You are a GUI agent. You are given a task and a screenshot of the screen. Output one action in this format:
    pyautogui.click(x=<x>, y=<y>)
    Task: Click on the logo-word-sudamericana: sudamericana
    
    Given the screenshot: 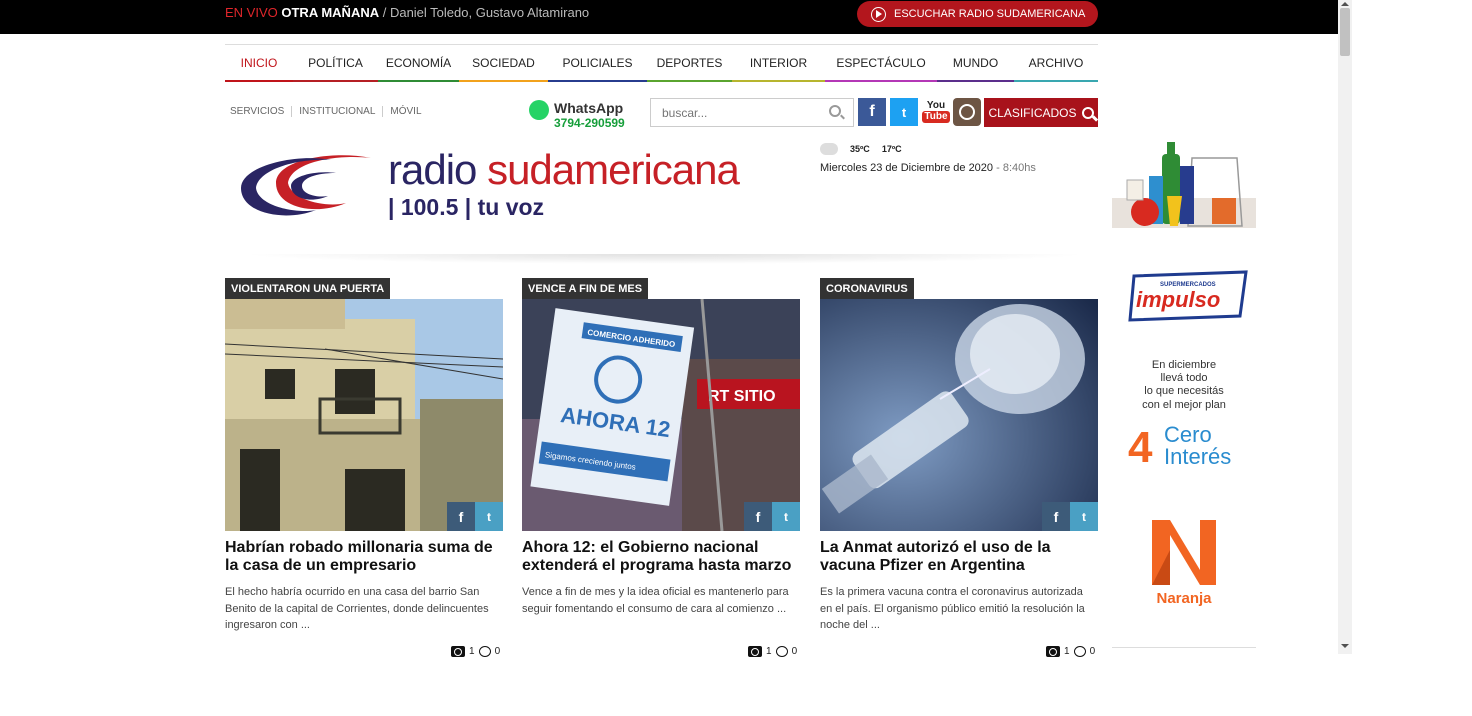 What is the action you would take?
    pyautogui.click(x=613, y=169)
    